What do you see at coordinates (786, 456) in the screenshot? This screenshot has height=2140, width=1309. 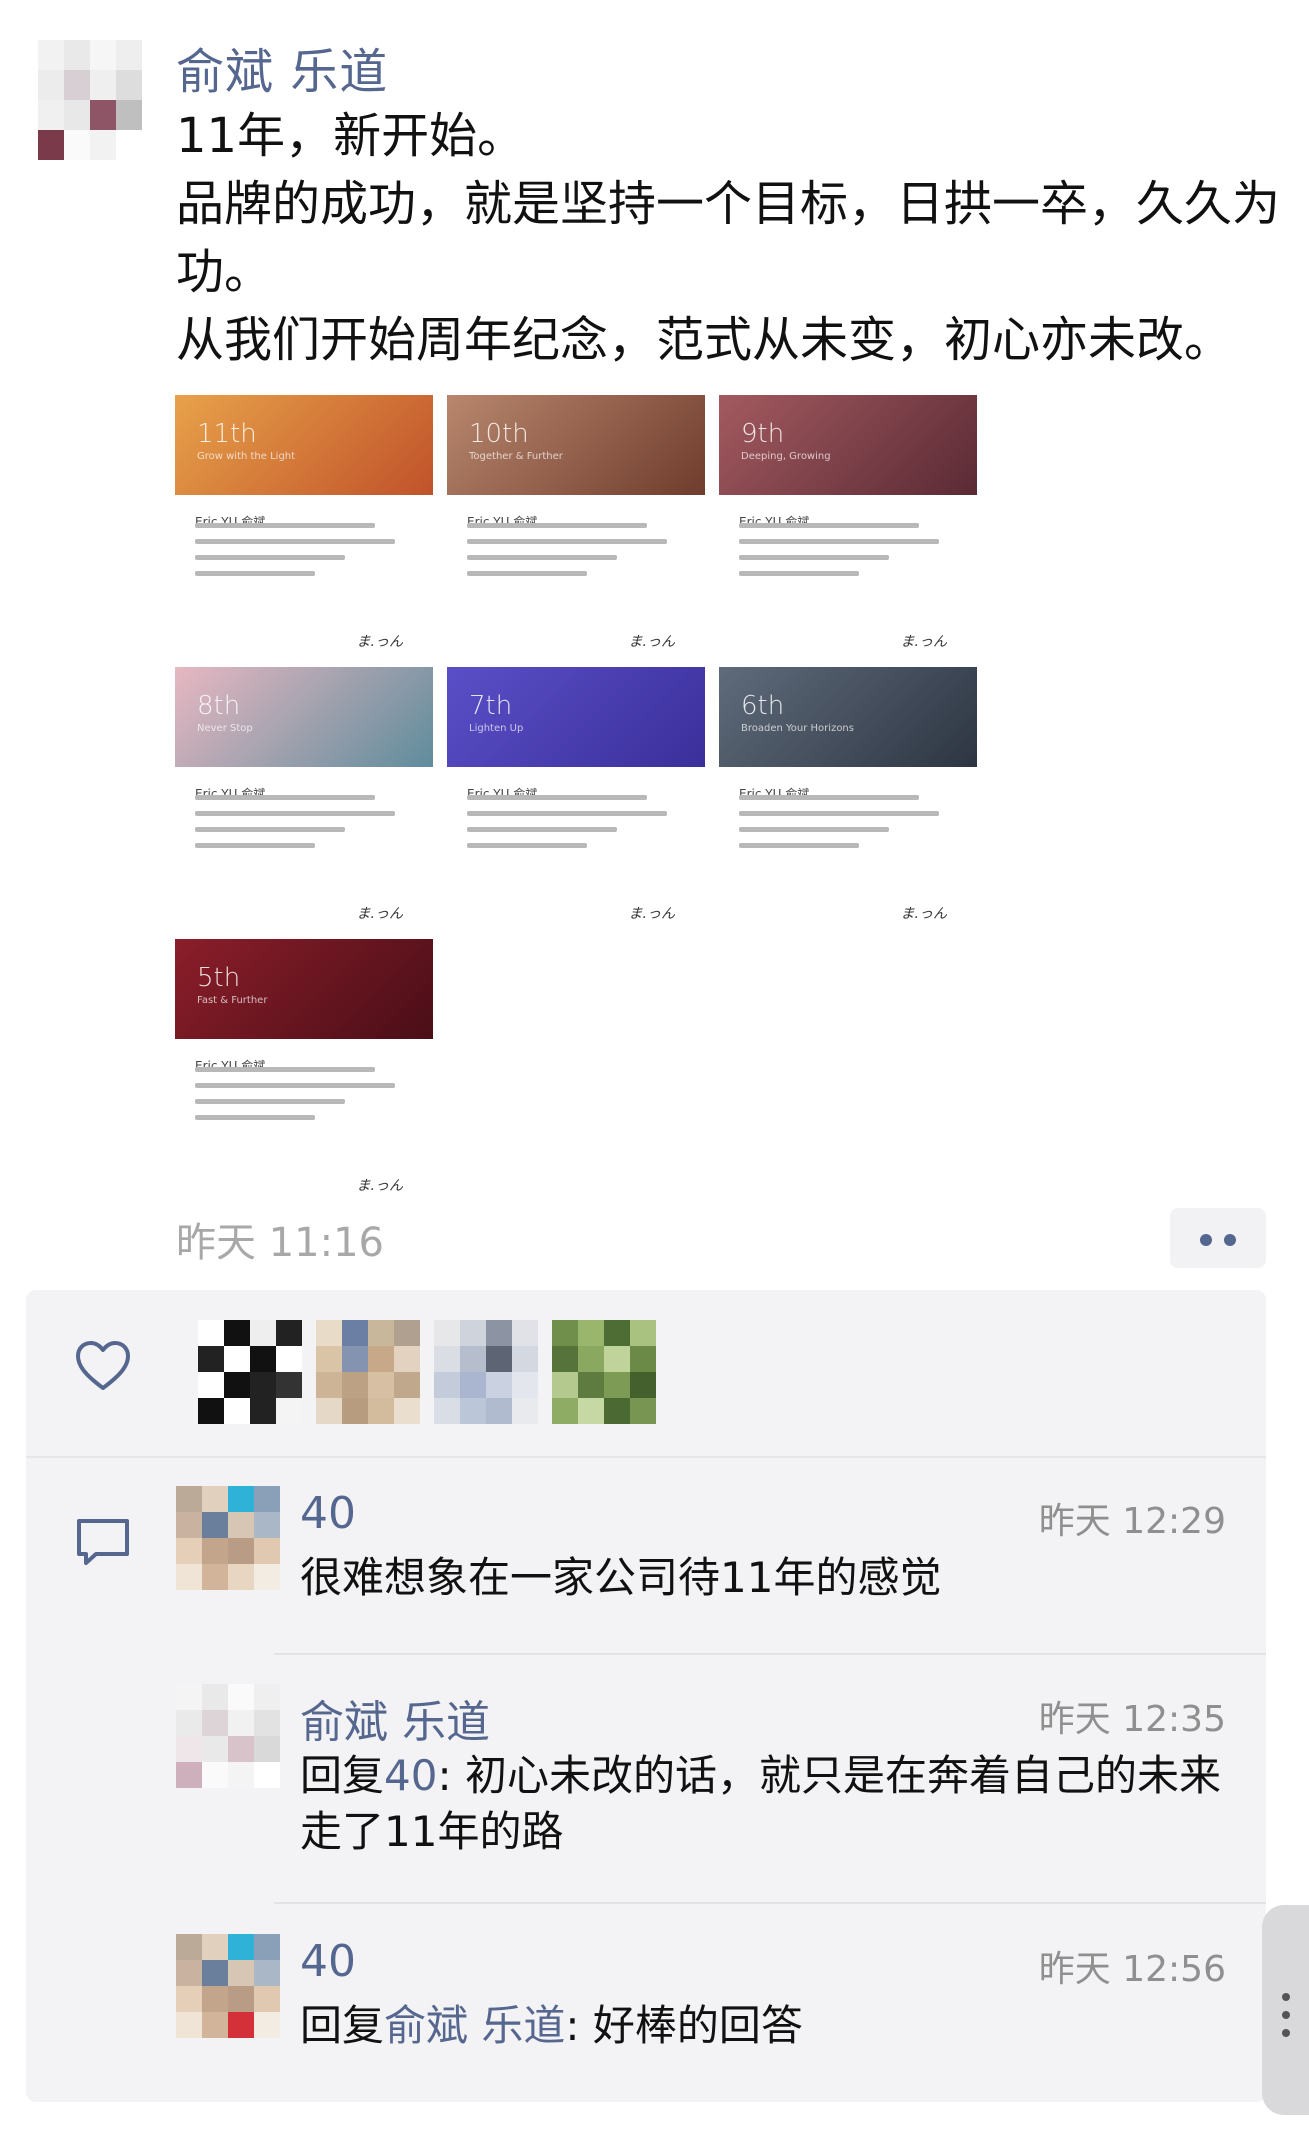 I see `card-tagline: Deeping, Growing` at bounding box center [786, 456].